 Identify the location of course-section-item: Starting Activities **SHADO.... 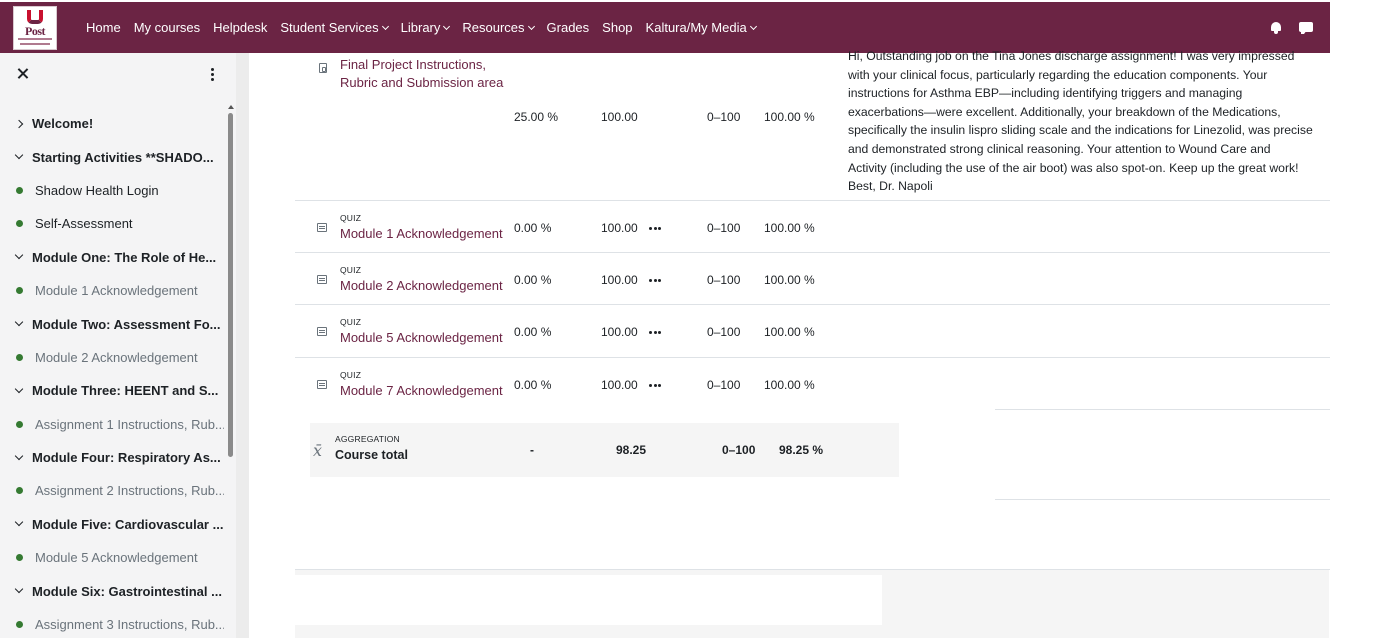
(112, 156).